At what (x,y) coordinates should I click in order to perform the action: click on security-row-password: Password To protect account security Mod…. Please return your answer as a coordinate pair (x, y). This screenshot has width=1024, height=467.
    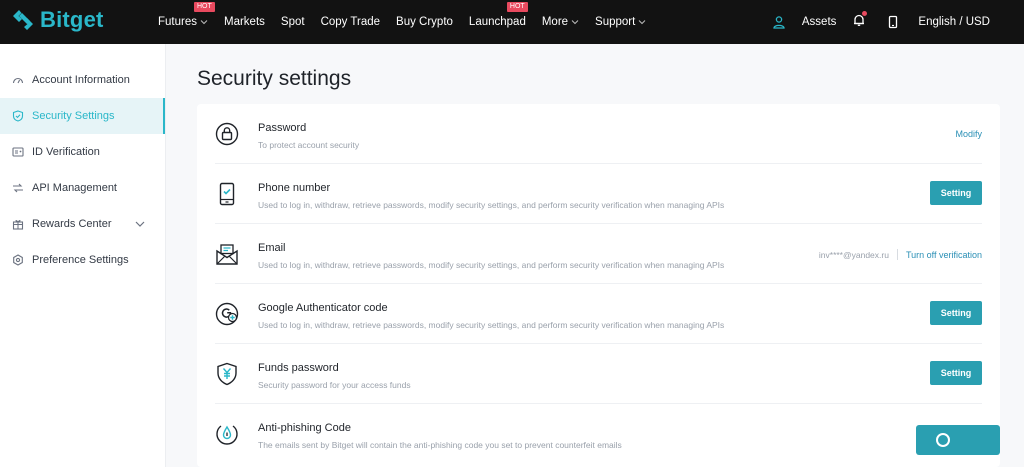
    Looking at the image, I should click on (598, 134).